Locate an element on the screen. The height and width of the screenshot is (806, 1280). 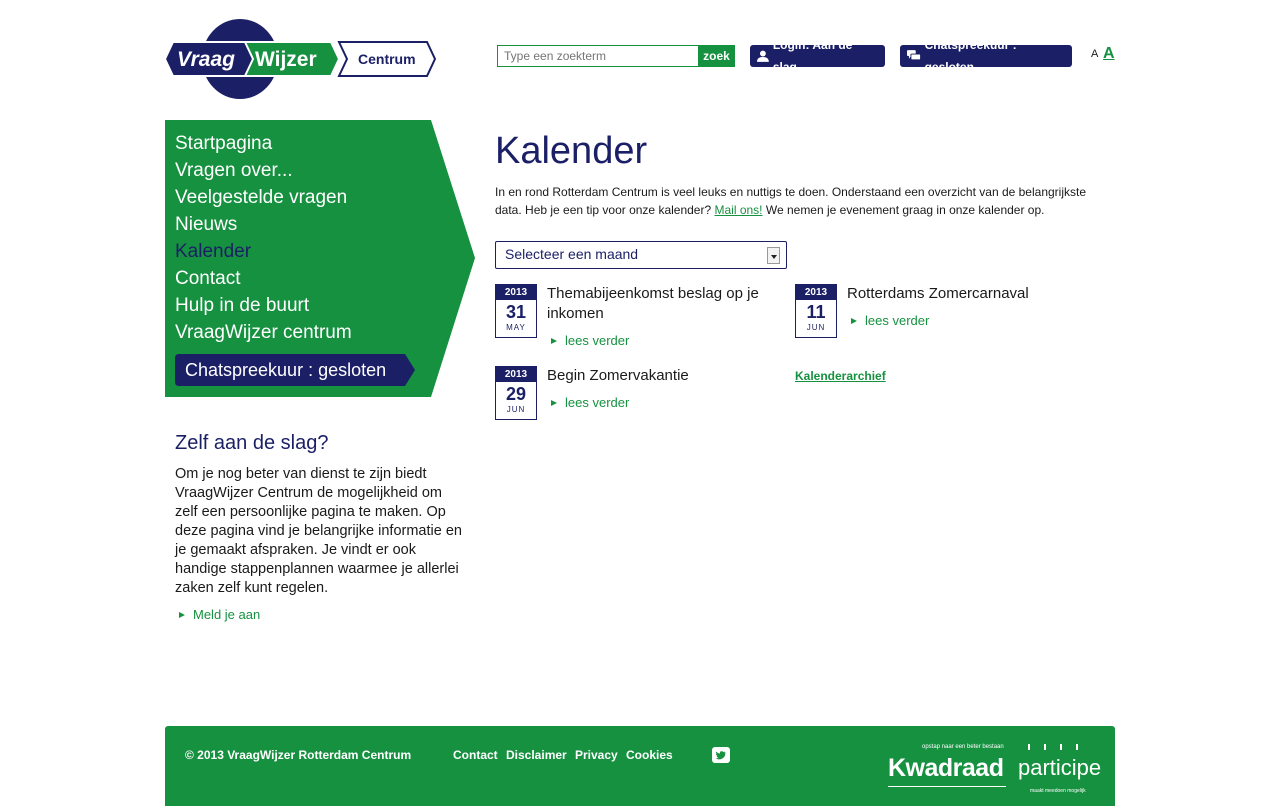
event-title: Themabijeenkomst beslag op je inkomen is located at coordinates (662, 304).